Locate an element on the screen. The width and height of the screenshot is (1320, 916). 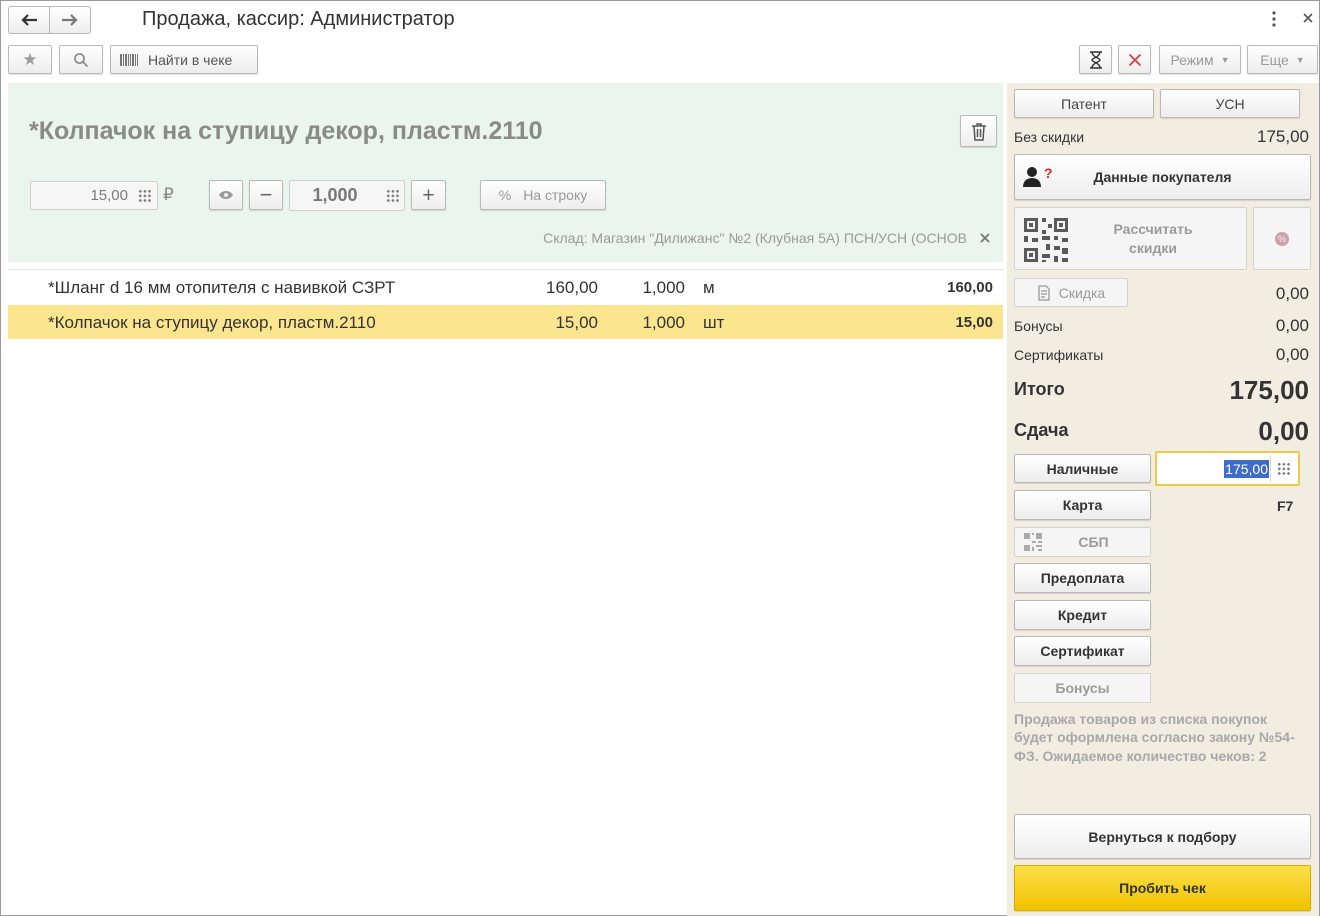
find-in-receipt-label: Найти в чеке is located at coordinates (190, 60).